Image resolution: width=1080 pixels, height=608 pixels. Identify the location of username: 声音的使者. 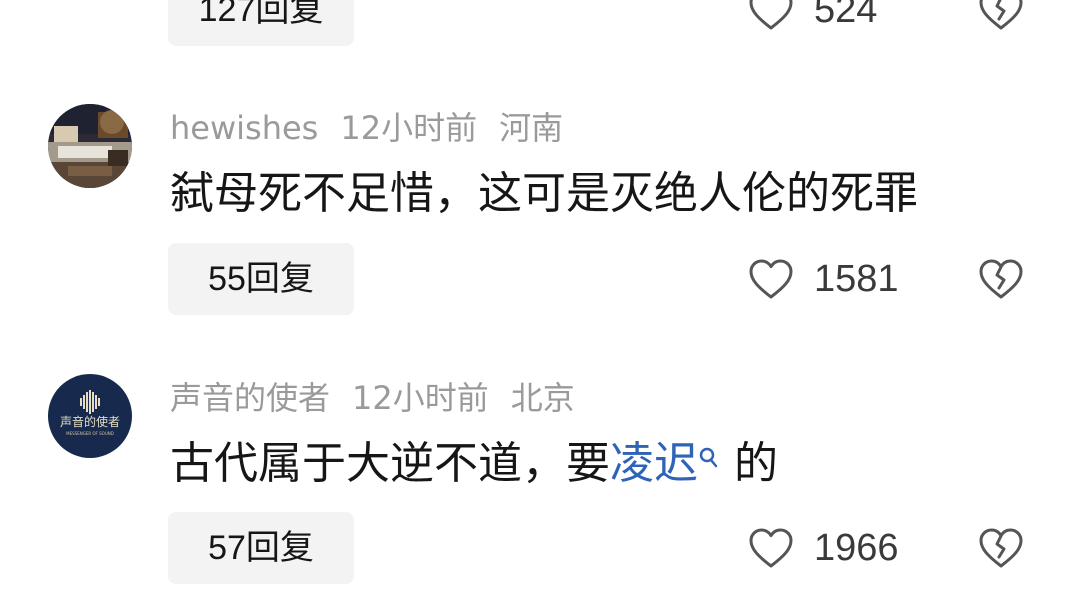
(250, 398).